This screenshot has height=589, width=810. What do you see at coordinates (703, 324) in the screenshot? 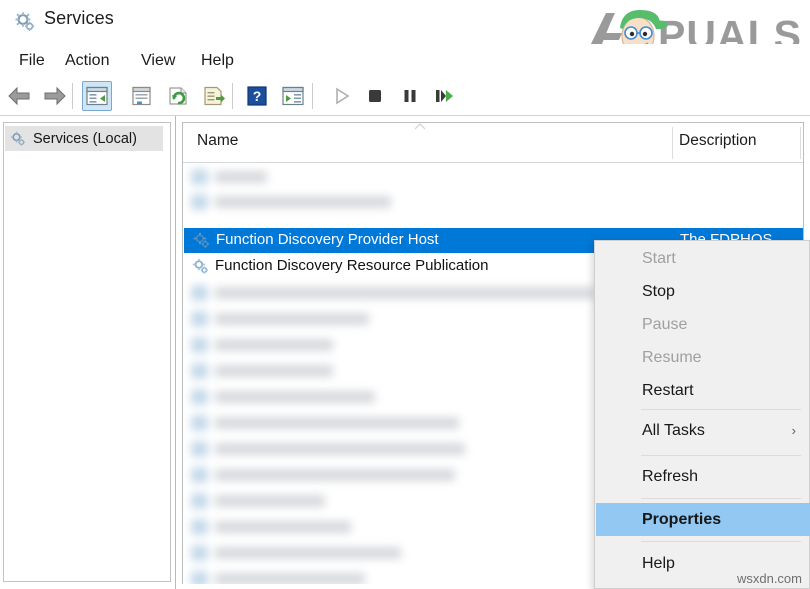
I see `context-menu-item-pause: Pause` at bounding box center [703, 324].